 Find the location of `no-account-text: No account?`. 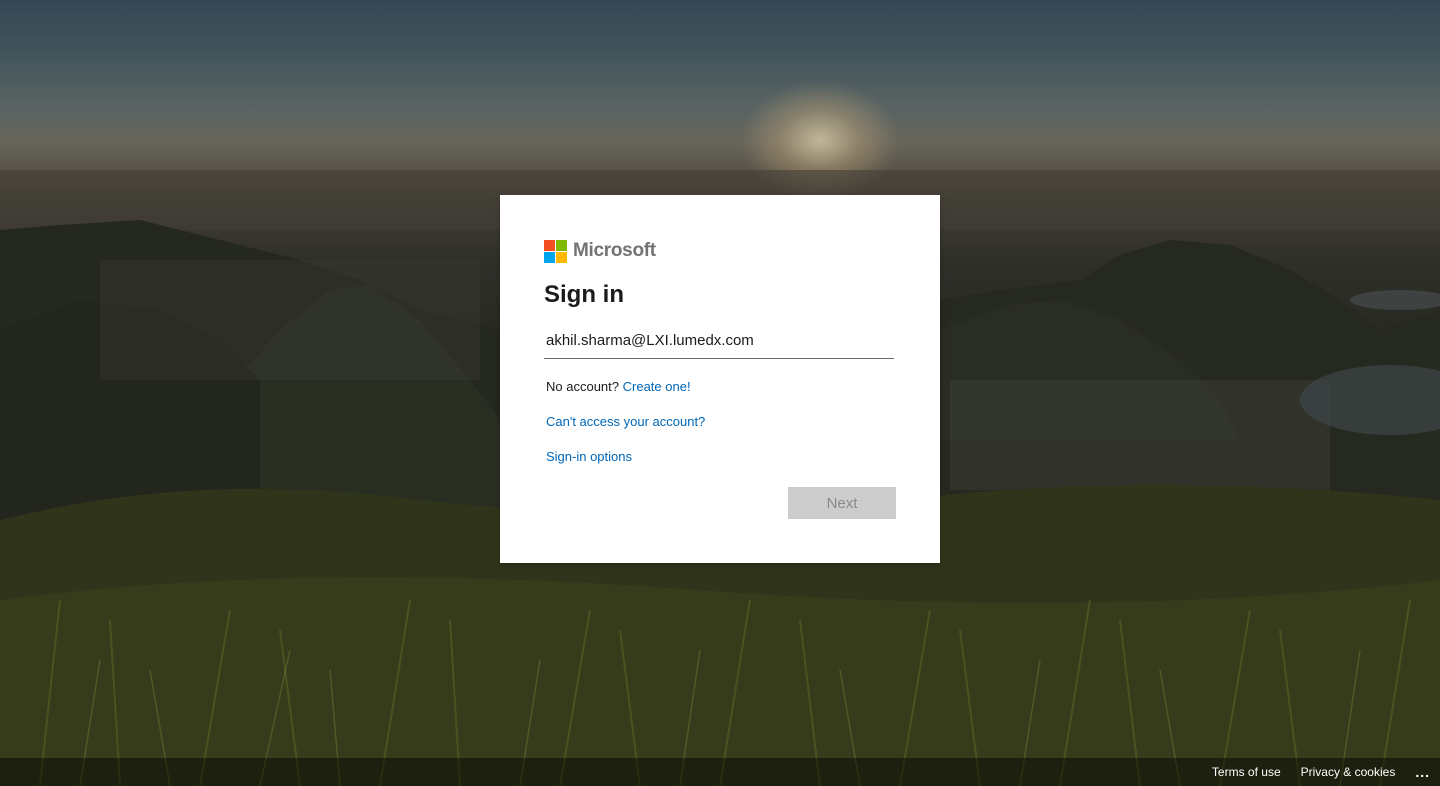

no-account-text: No account? is located at coordinates (582, 386).